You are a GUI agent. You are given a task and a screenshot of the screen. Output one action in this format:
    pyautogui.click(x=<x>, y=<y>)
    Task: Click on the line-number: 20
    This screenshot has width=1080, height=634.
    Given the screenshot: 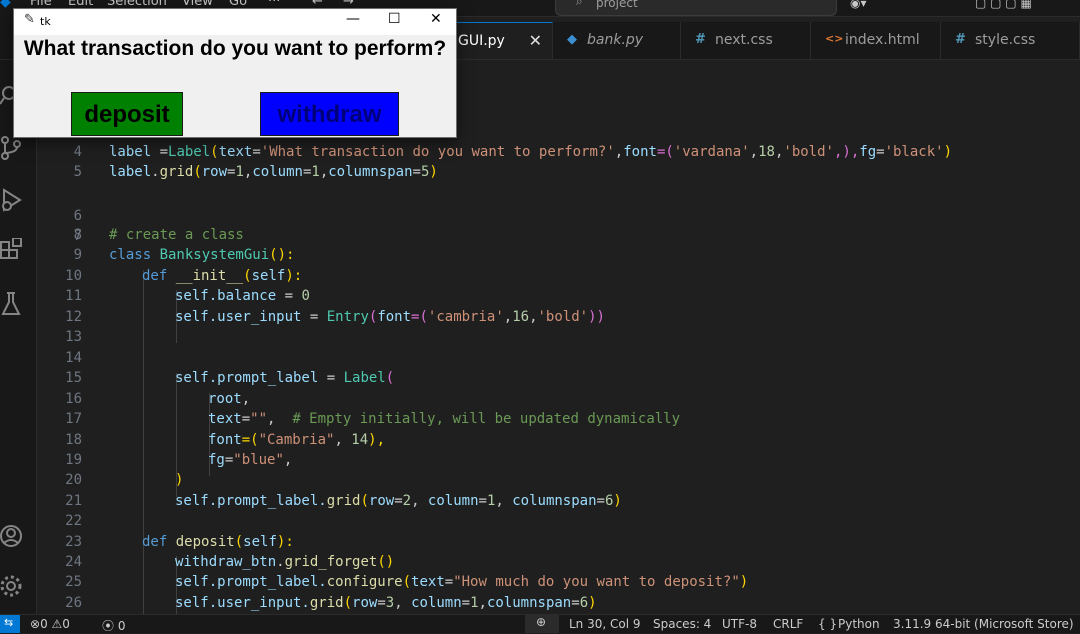 What is the action you would take?
    pyautogui.click(x=73, y=480)
    